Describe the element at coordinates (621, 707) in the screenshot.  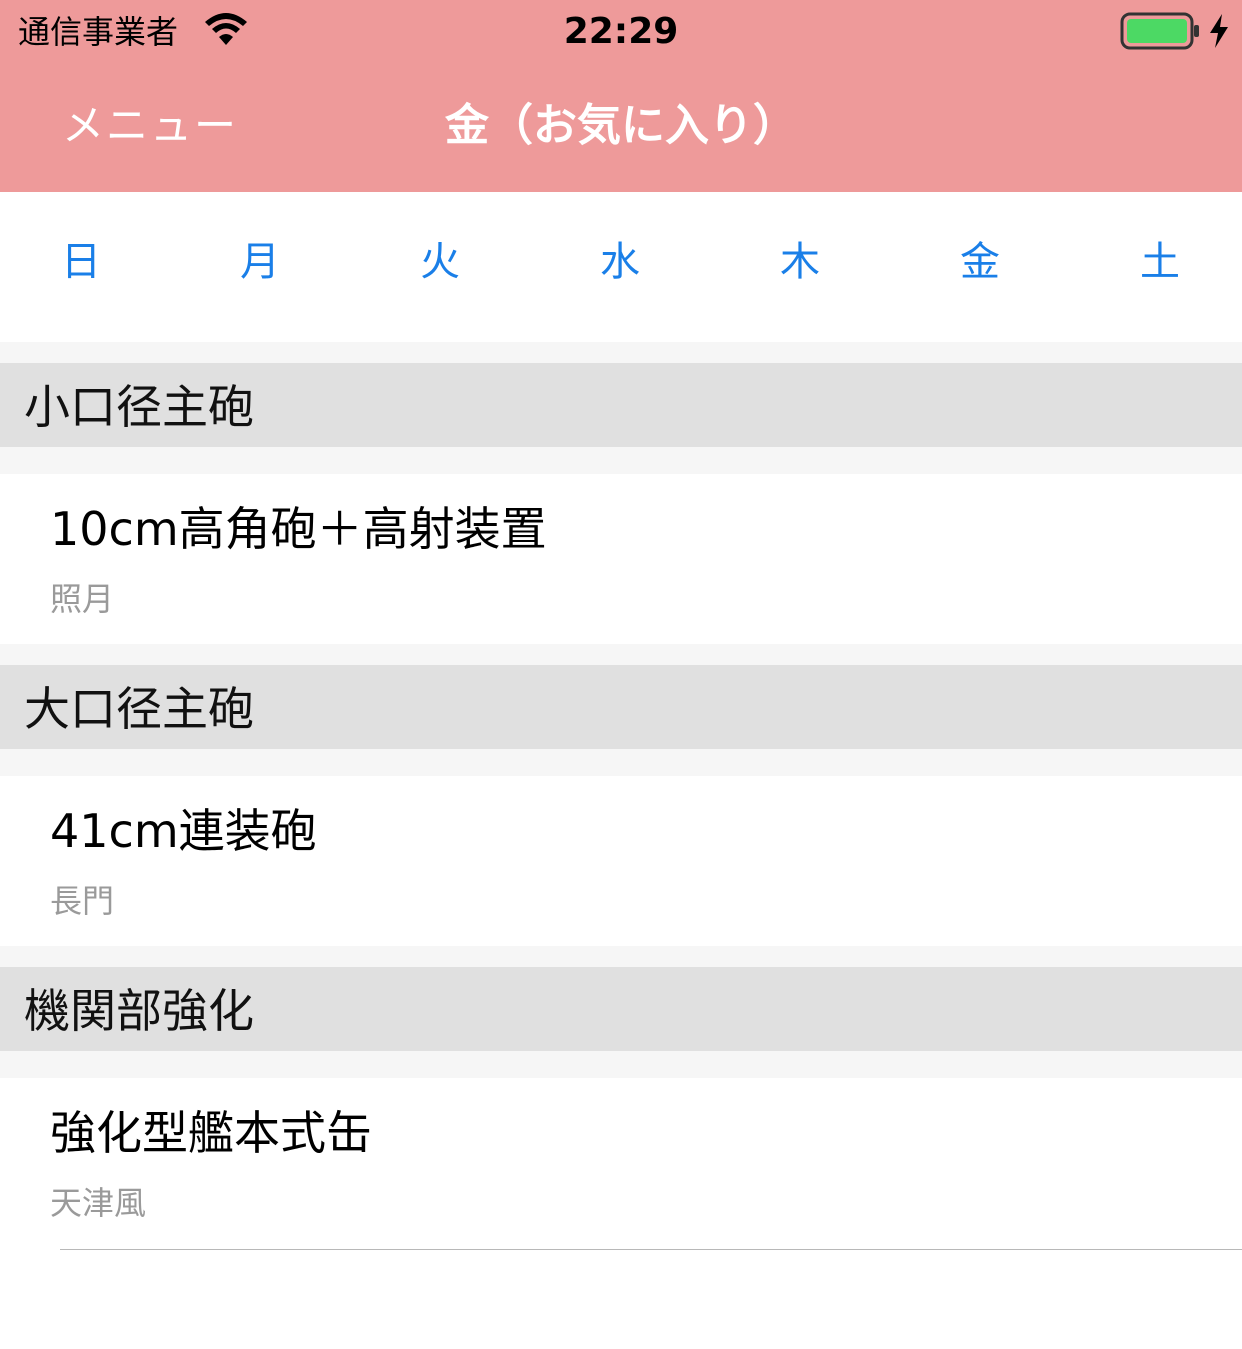
I see `section-header: 大口径主砲` at that location.